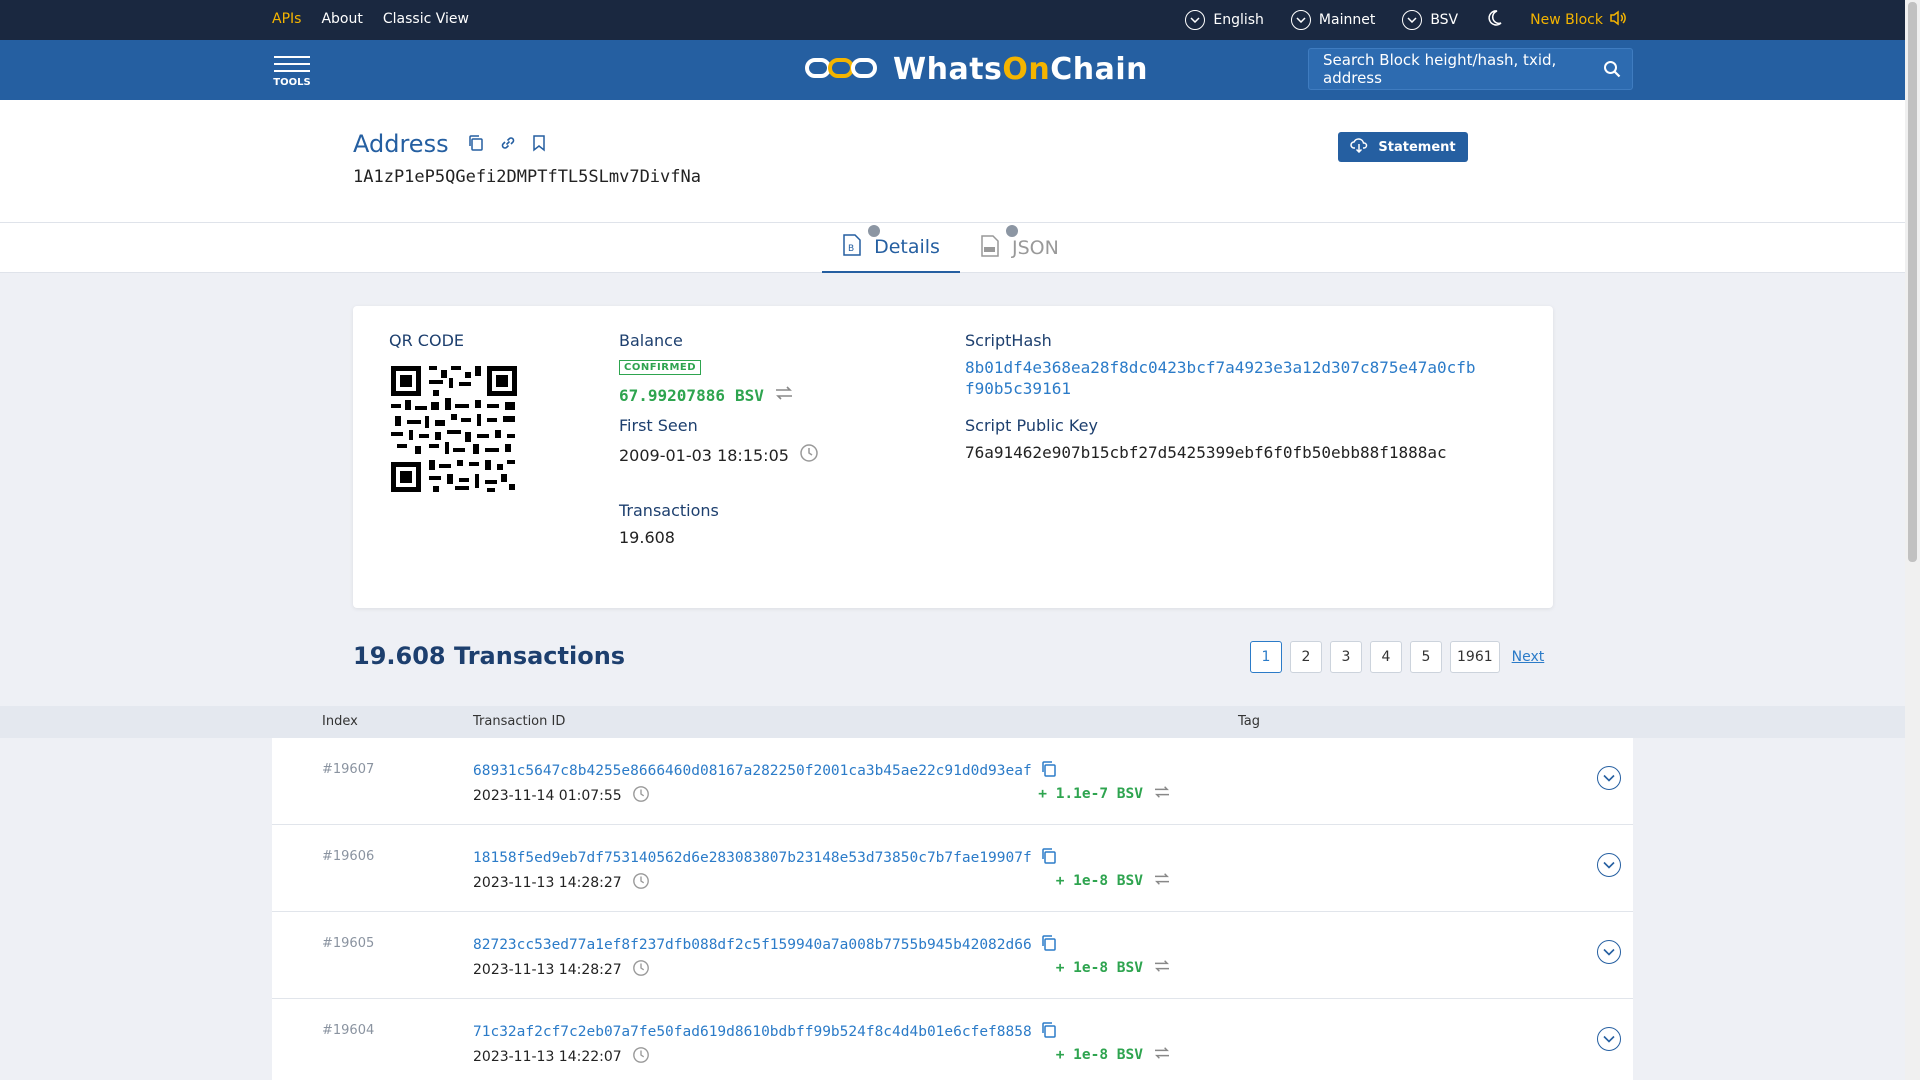 The width and height of the screenshot is (1920, 1080). Describe the element at coordinates (907, 247) in the screenshot. I see `tab-details-label: Details` at that location.